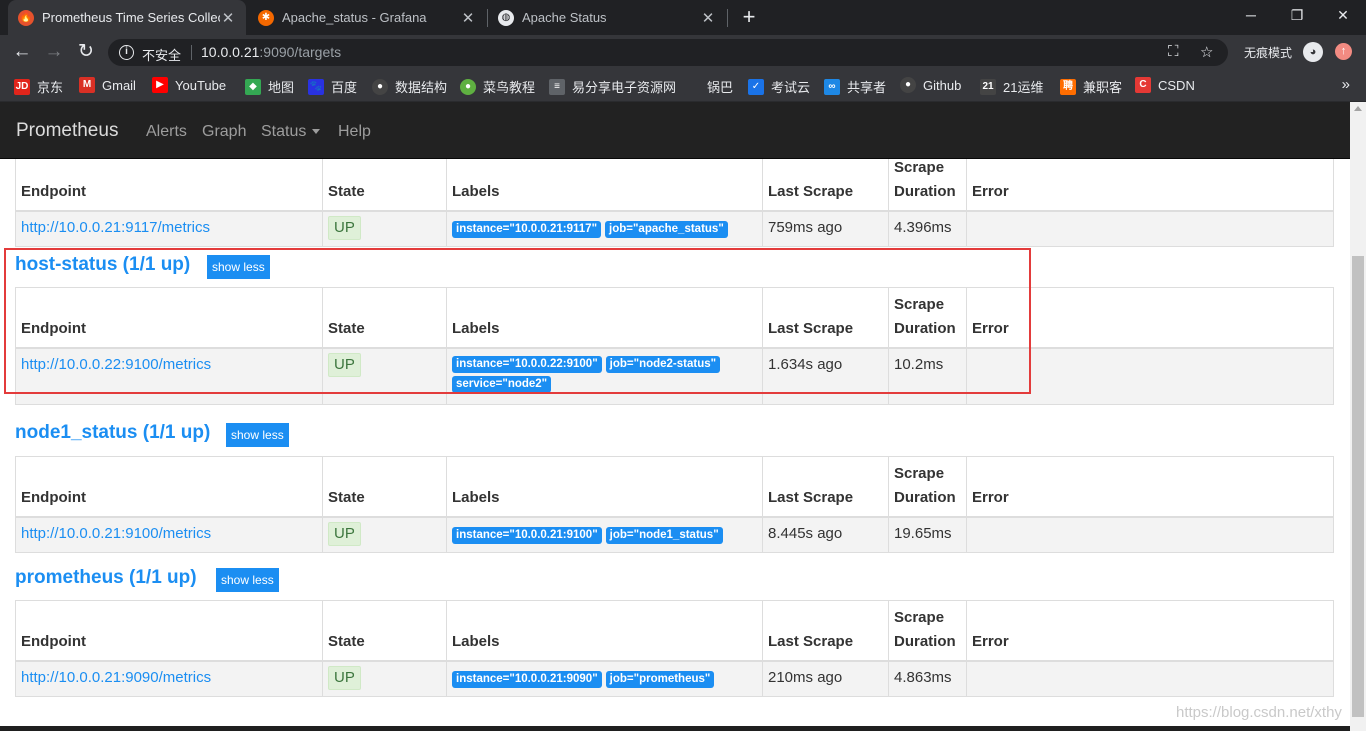 The image size is (1366, 731). Describe the element at coordinates (1343, 15) in the screenshot. I see `close-window-button: ✕` at that location.